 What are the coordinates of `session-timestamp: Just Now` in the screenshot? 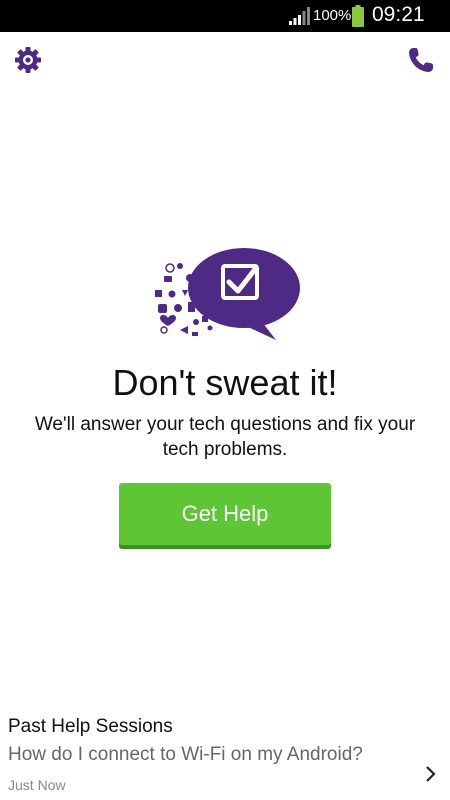 It's located at (37, 785).